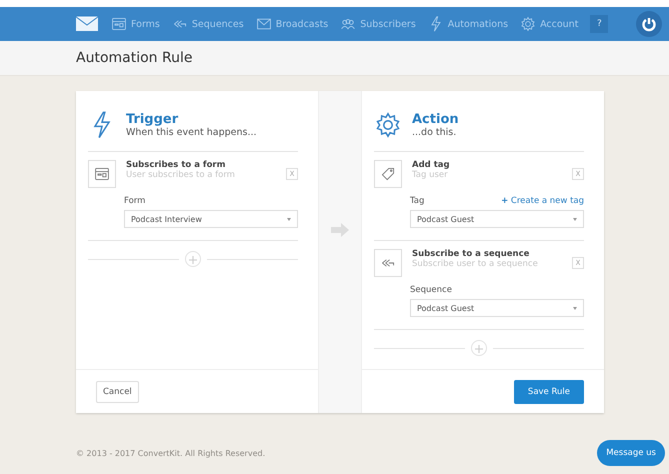  I want to click on nav-item: Account, so click(549, 24).